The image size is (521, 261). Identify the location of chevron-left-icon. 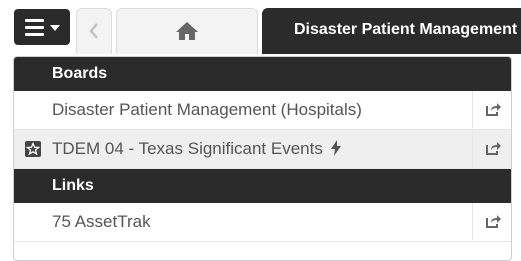
(93, 31).